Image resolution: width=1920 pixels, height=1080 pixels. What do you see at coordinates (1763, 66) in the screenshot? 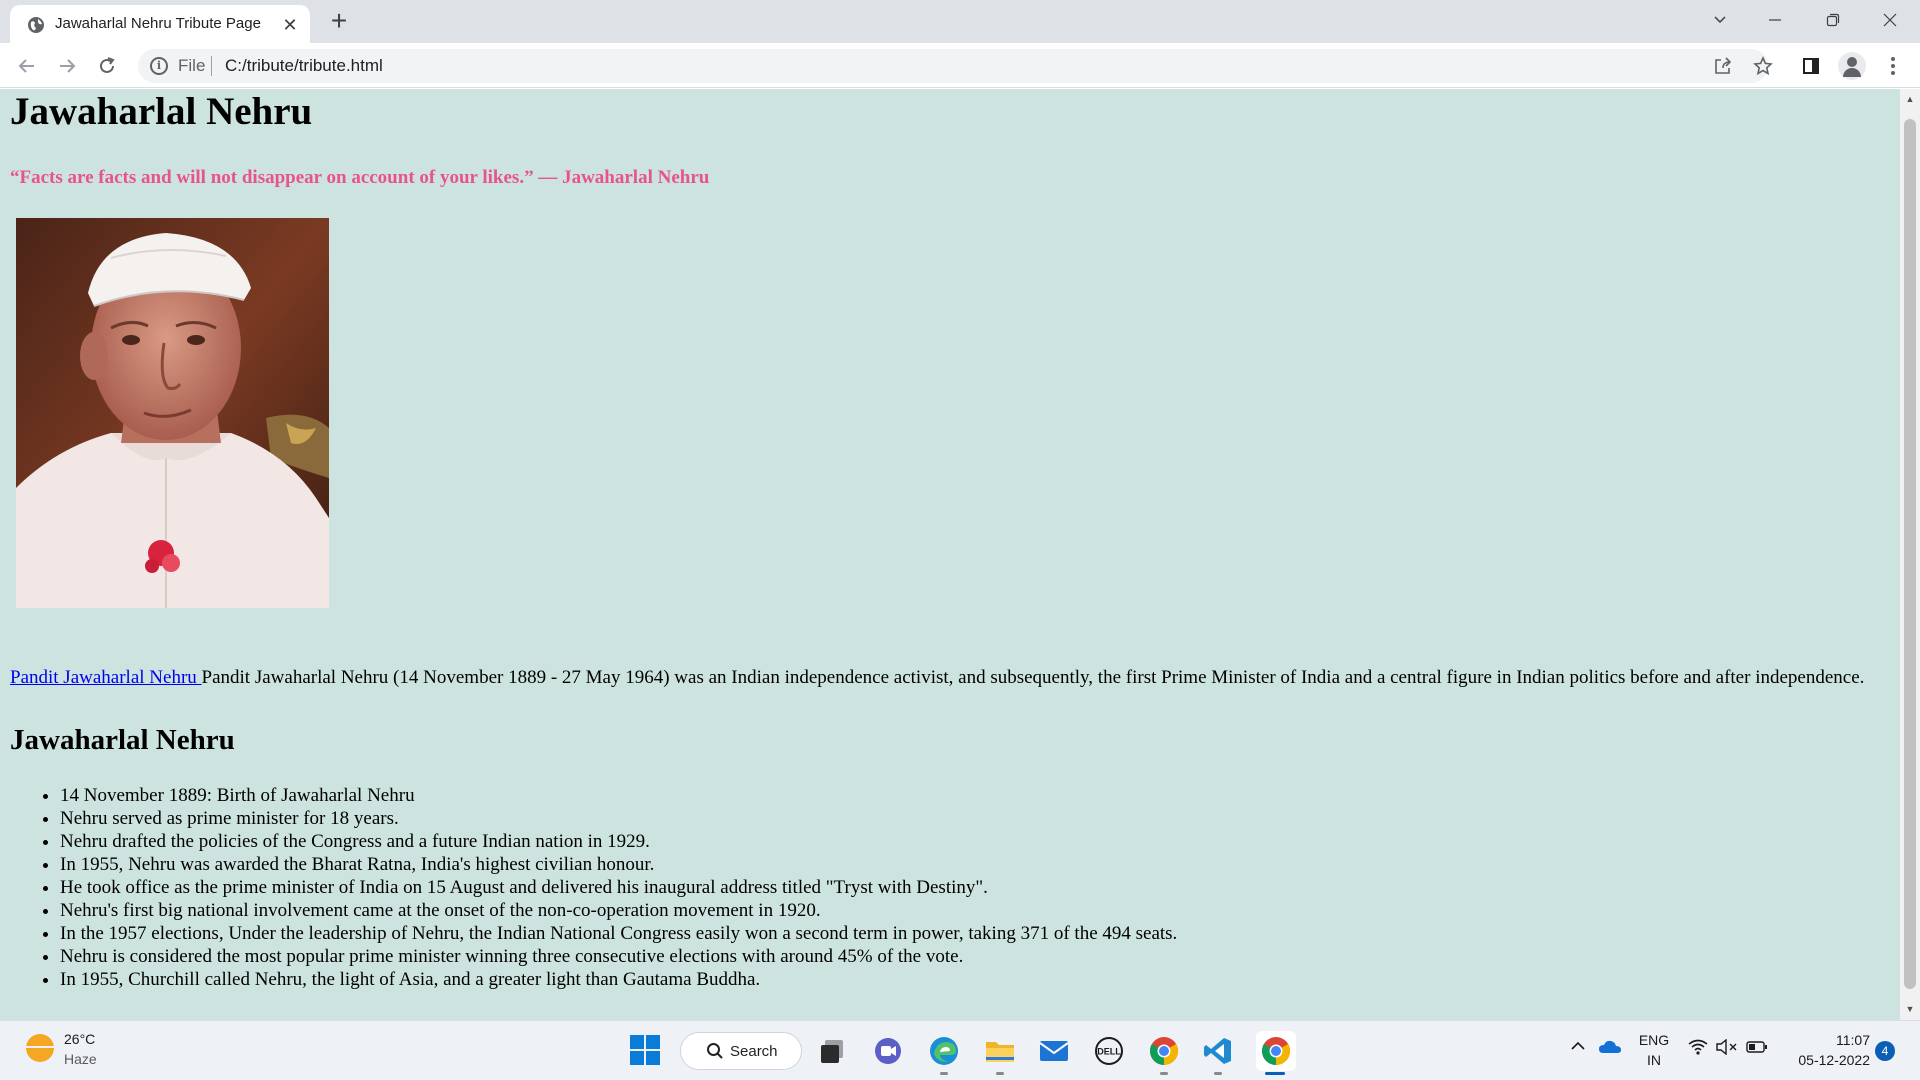
I see `bookmark-star-icon` at bounding box center [1763, 66].